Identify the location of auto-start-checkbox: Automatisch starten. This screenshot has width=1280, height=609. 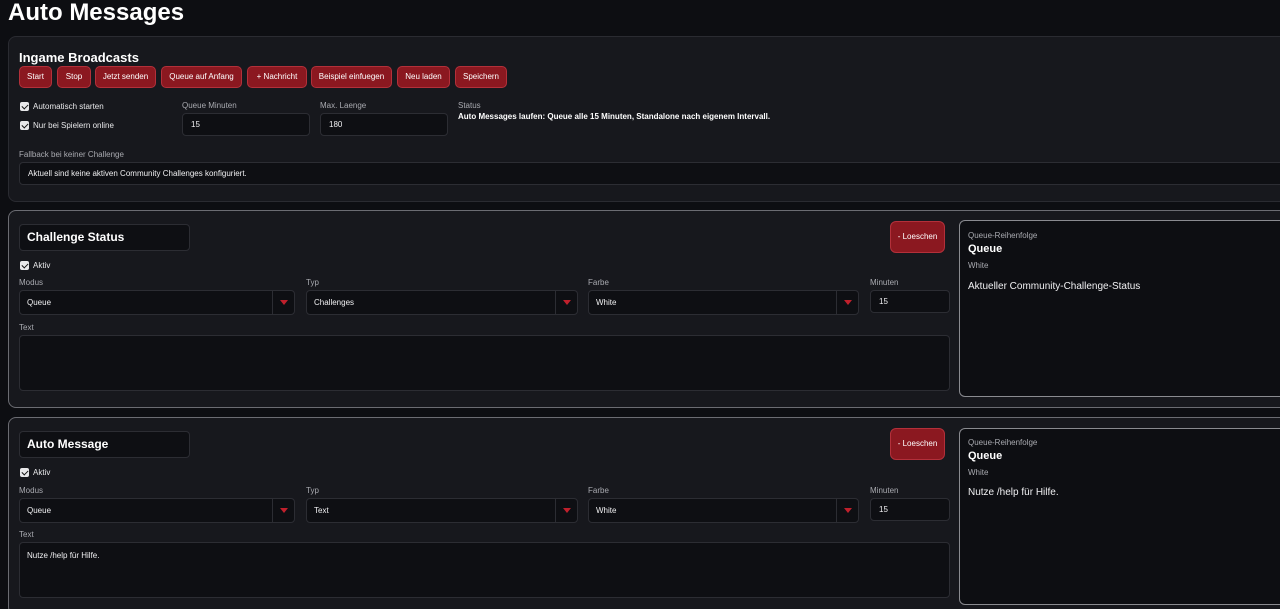
(62, 106).